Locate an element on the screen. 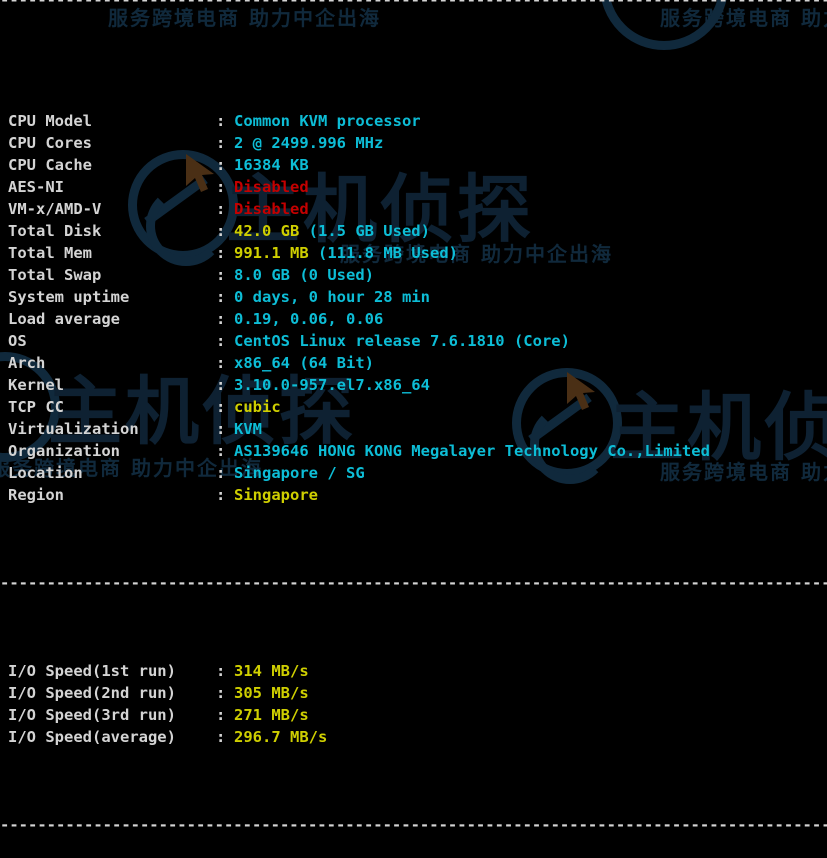 The height and width of the screenshot is (858, 827). system-info-label: Total Swap is located at coordinates (55, 275).